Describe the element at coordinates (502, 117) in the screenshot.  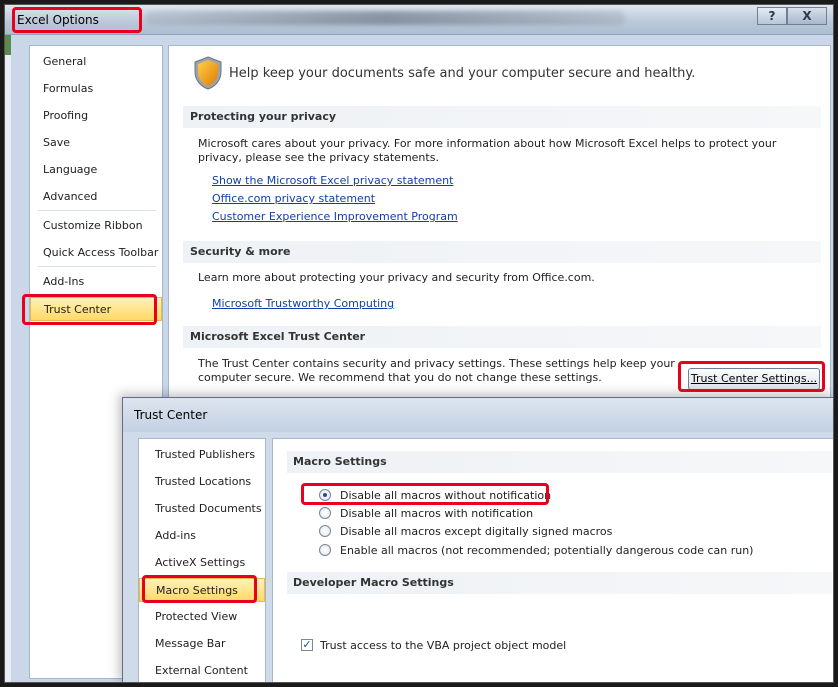
I see `section-header-privacy: Protecting your privacy` at that location.